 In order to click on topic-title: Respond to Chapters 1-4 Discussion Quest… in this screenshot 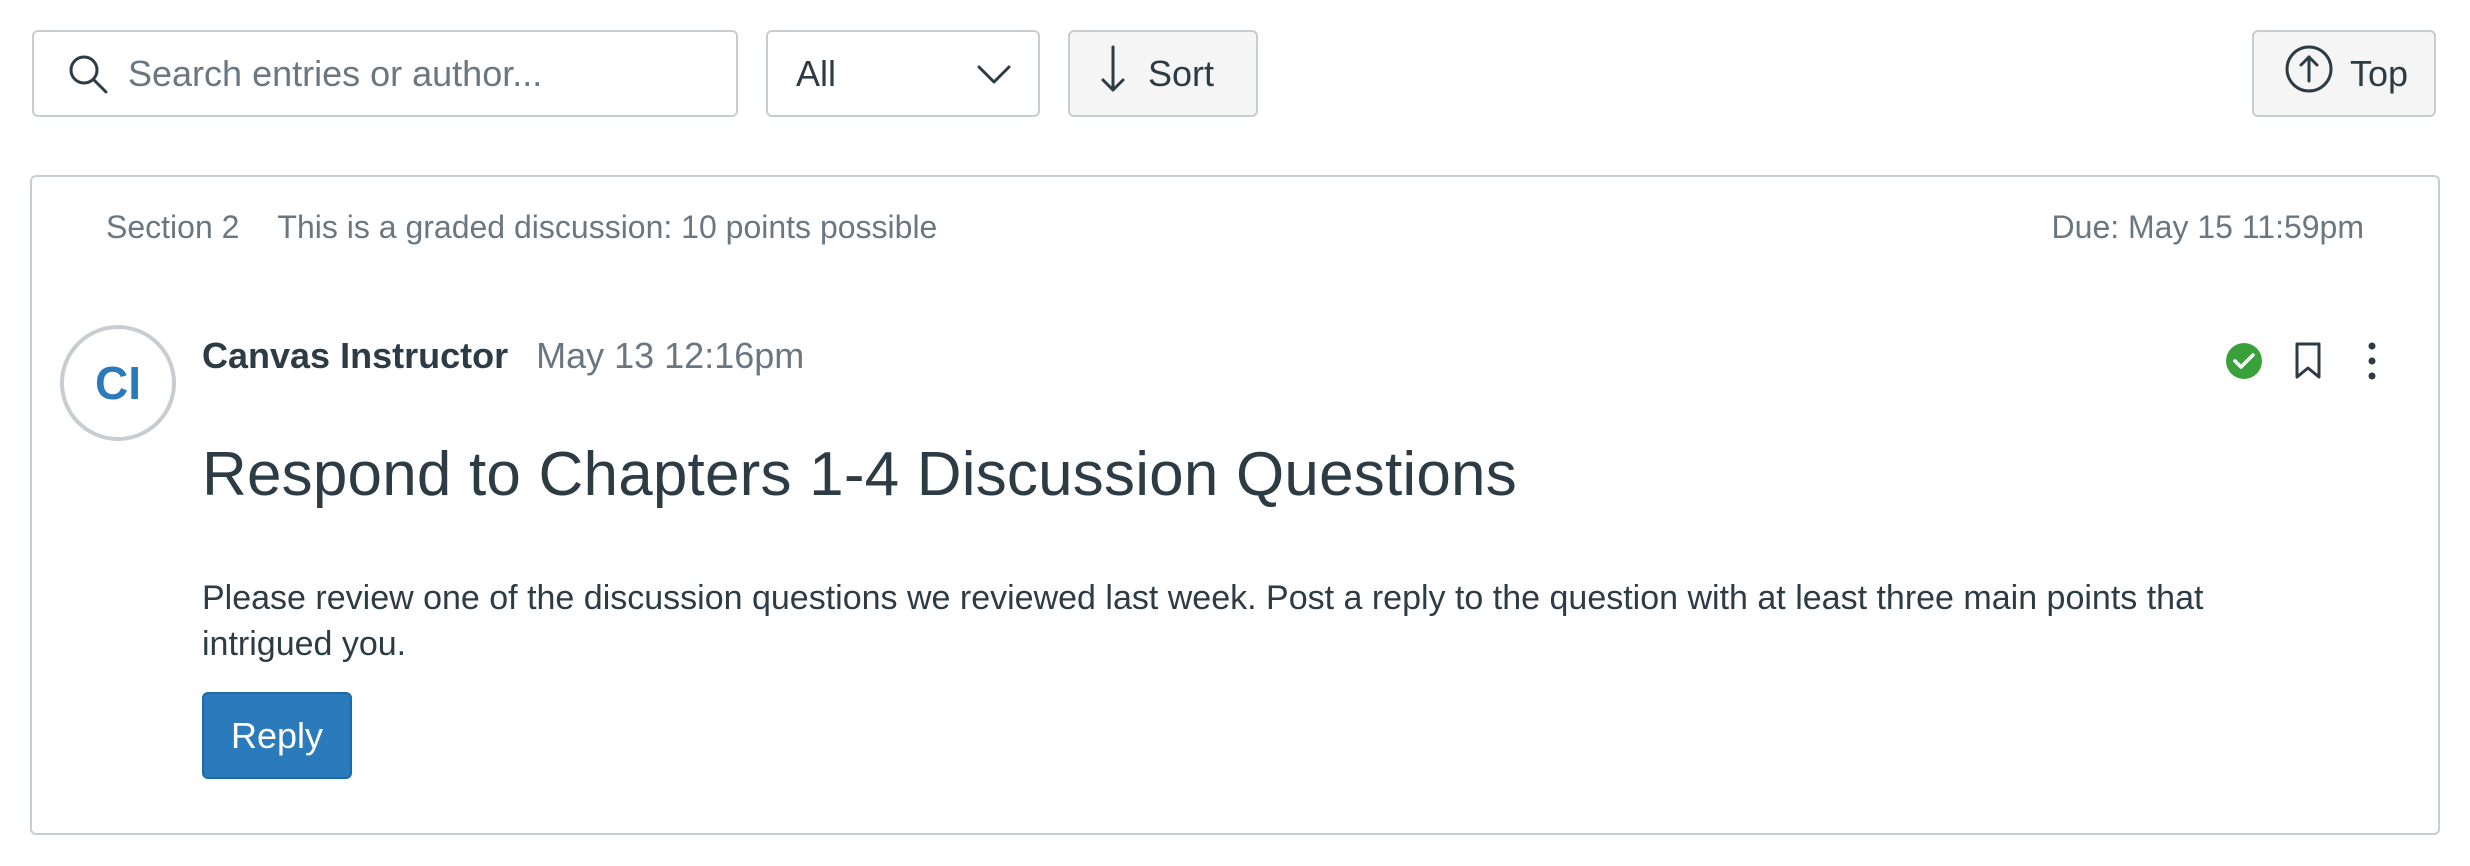, I will do `click(859, 474)`.